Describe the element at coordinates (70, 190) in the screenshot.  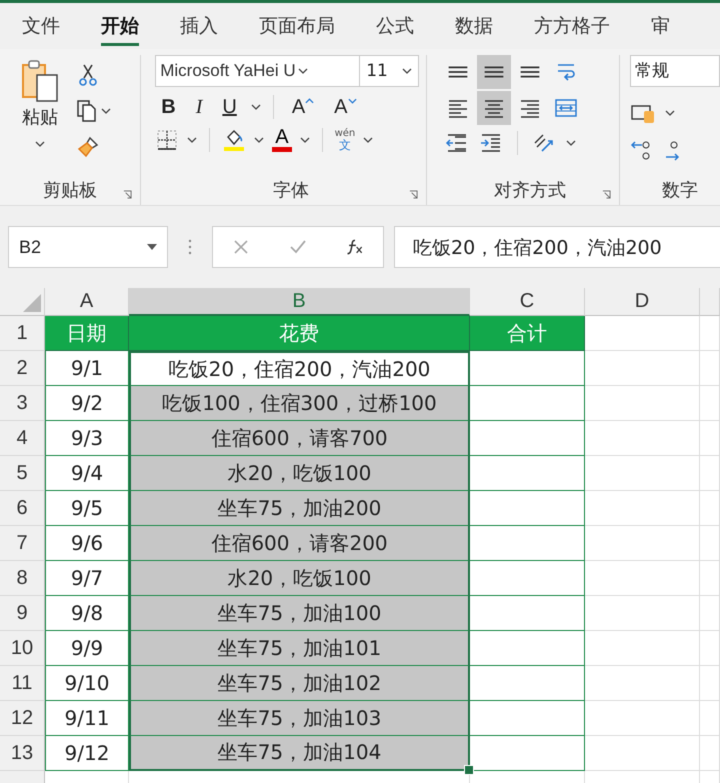
I see `group-label: 剪贴板` at that location.